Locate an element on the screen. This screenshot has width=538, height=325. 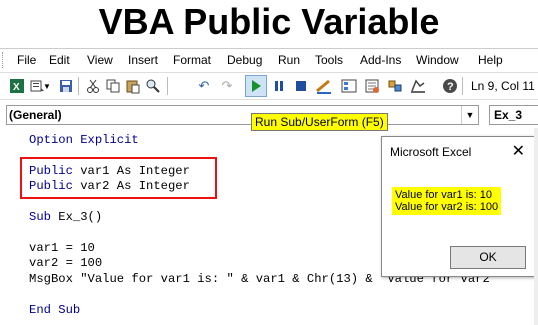
cut-icon is located at coordinates (93, 86).